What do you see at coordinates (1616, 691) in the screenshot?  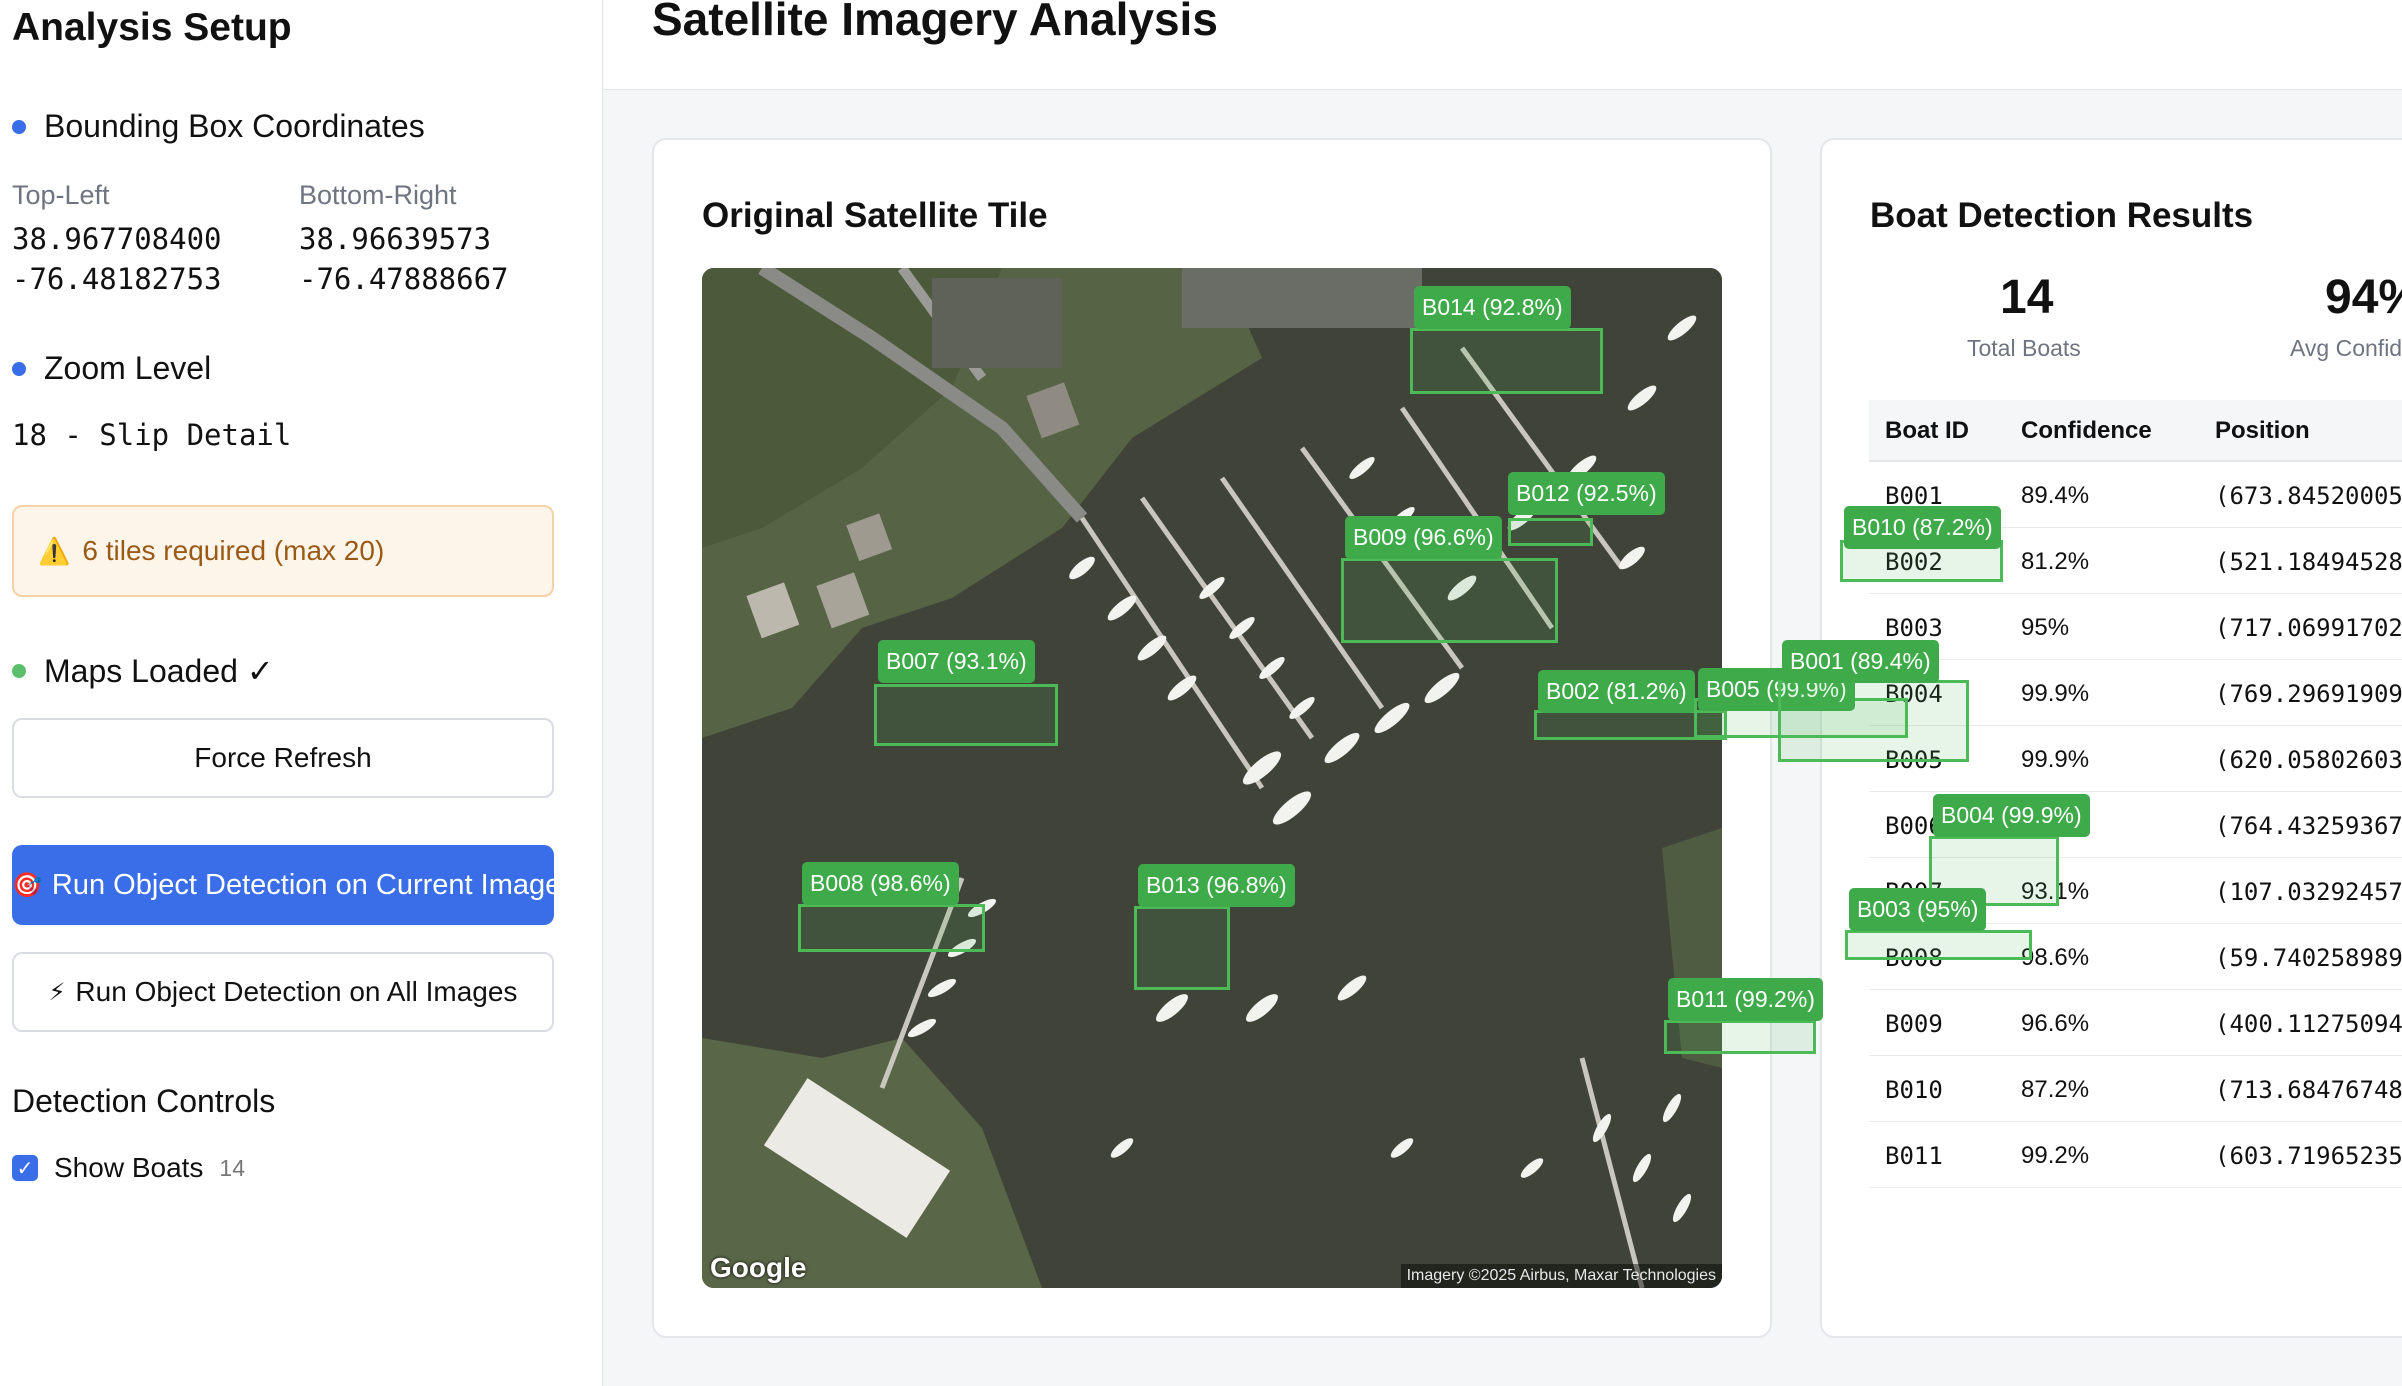 I see `detection-label: B002 (81.2%)` at bounding box center [1616, 691].